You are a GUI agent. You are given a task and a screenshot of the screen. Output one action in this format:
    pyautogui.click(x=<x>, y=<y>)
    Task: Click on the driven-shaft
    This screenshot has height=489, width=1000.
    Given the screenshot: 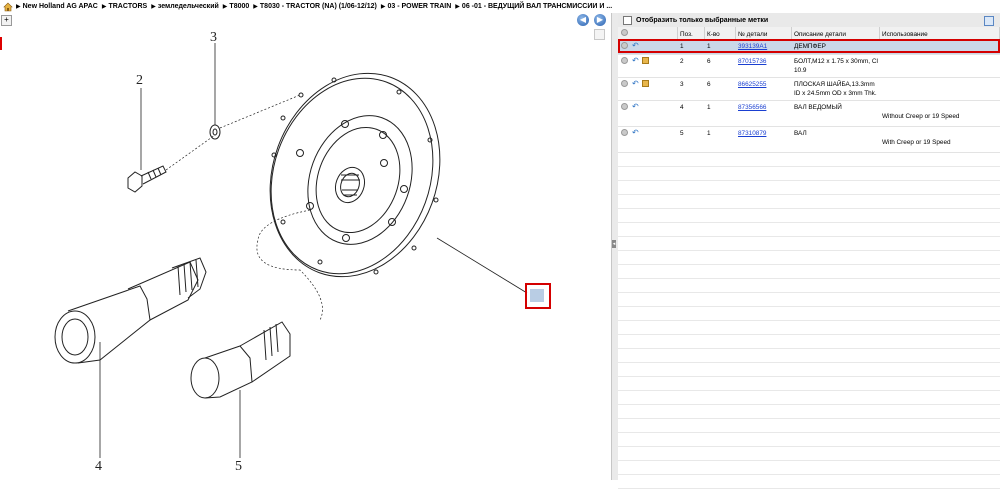 What is the action you would take?
    pyautogui.click(x=130, y=357)
    